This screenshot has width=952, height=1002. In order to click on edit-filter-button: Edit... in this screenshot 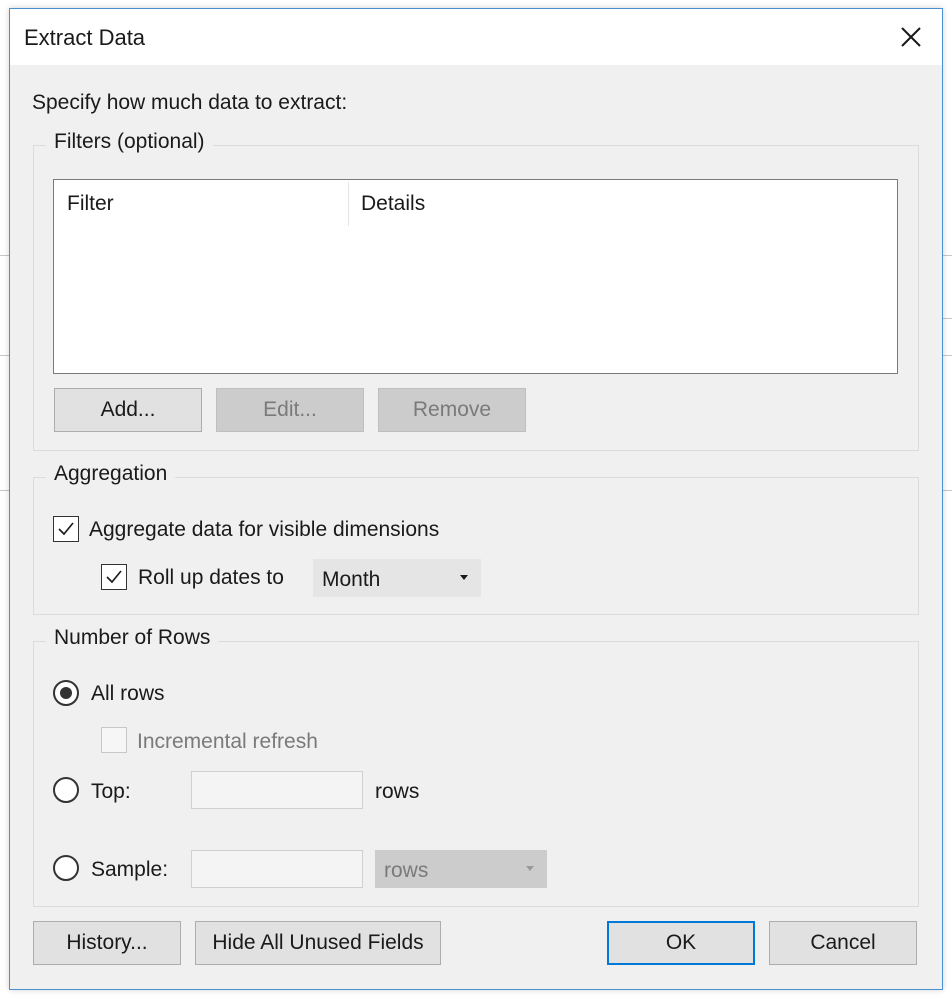, I will do `click(290, 410)`.